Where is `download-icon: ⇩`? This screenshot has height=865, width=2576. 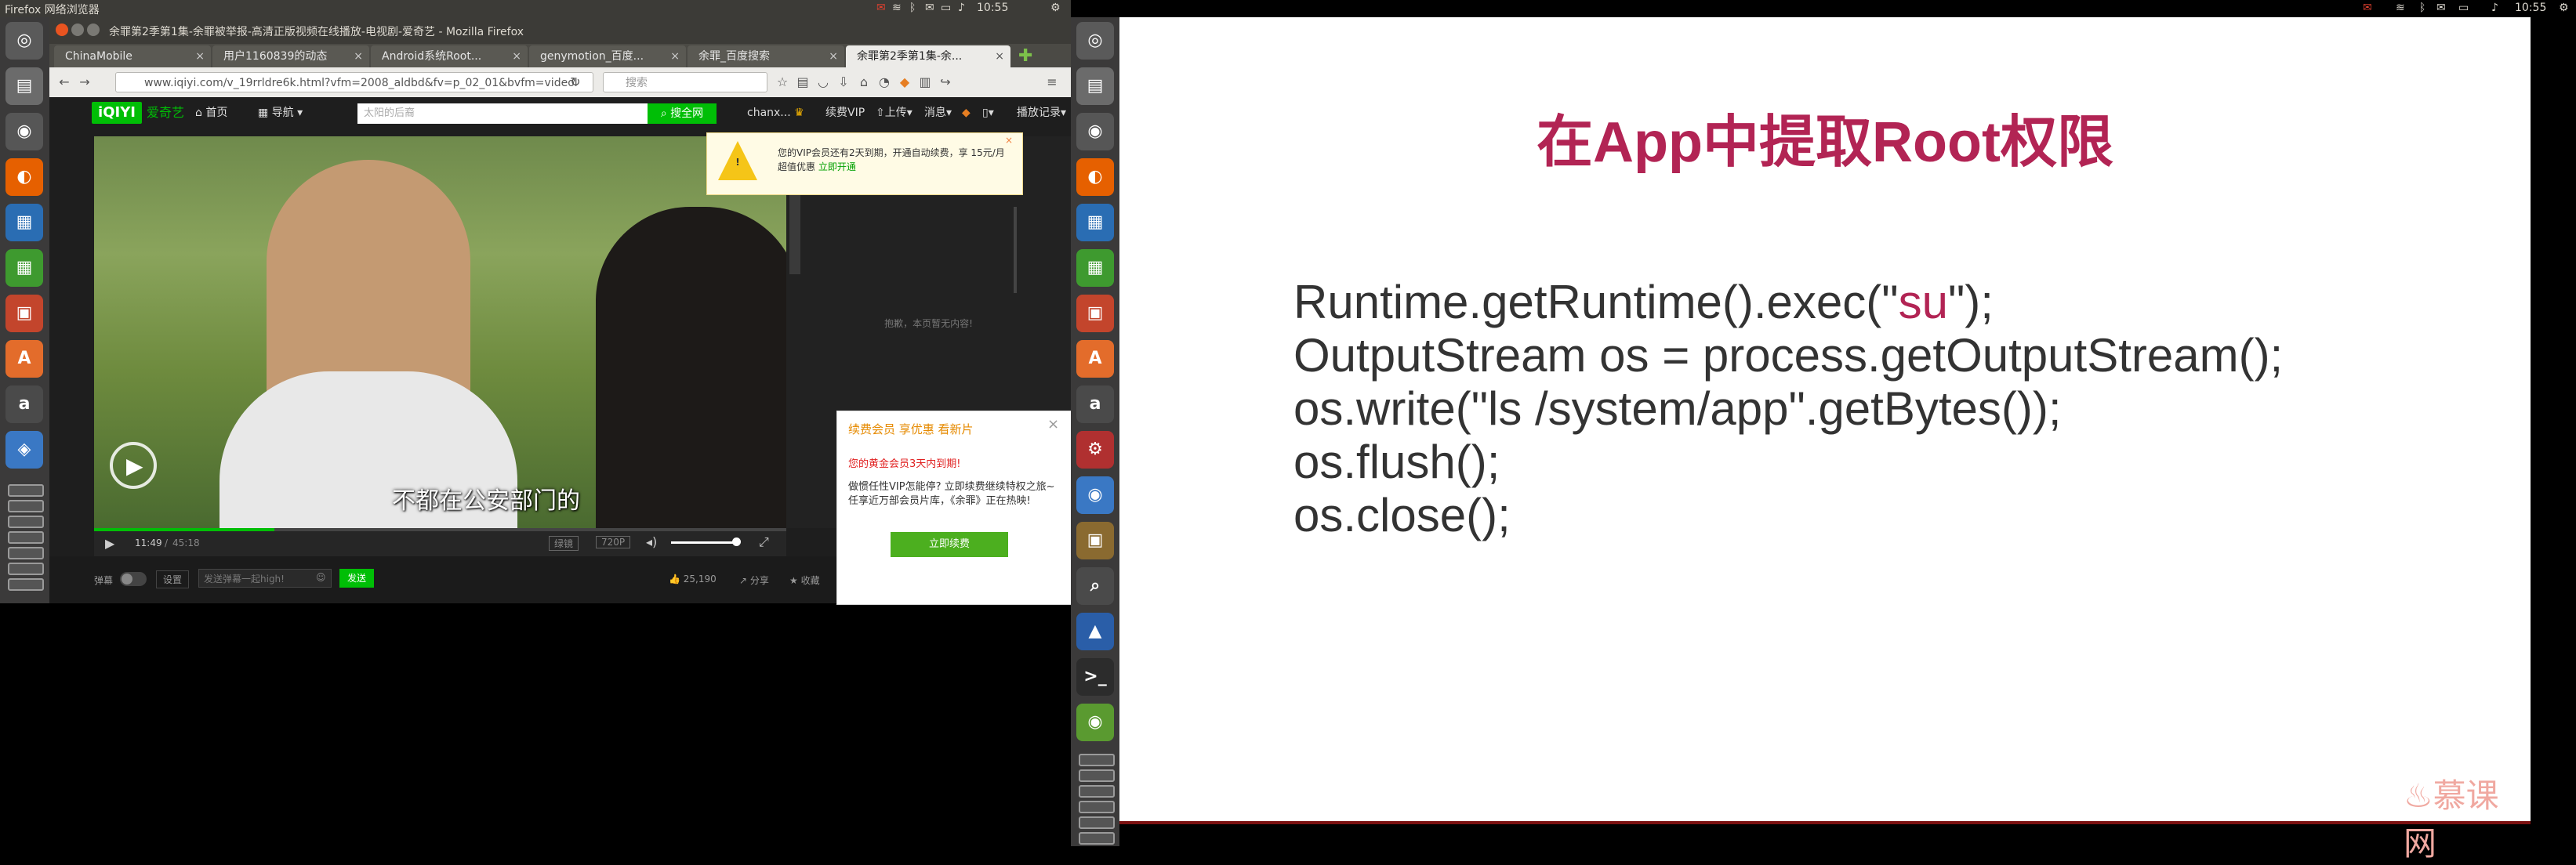
download-icon: ⇩ is located at coordinates (843, 82).